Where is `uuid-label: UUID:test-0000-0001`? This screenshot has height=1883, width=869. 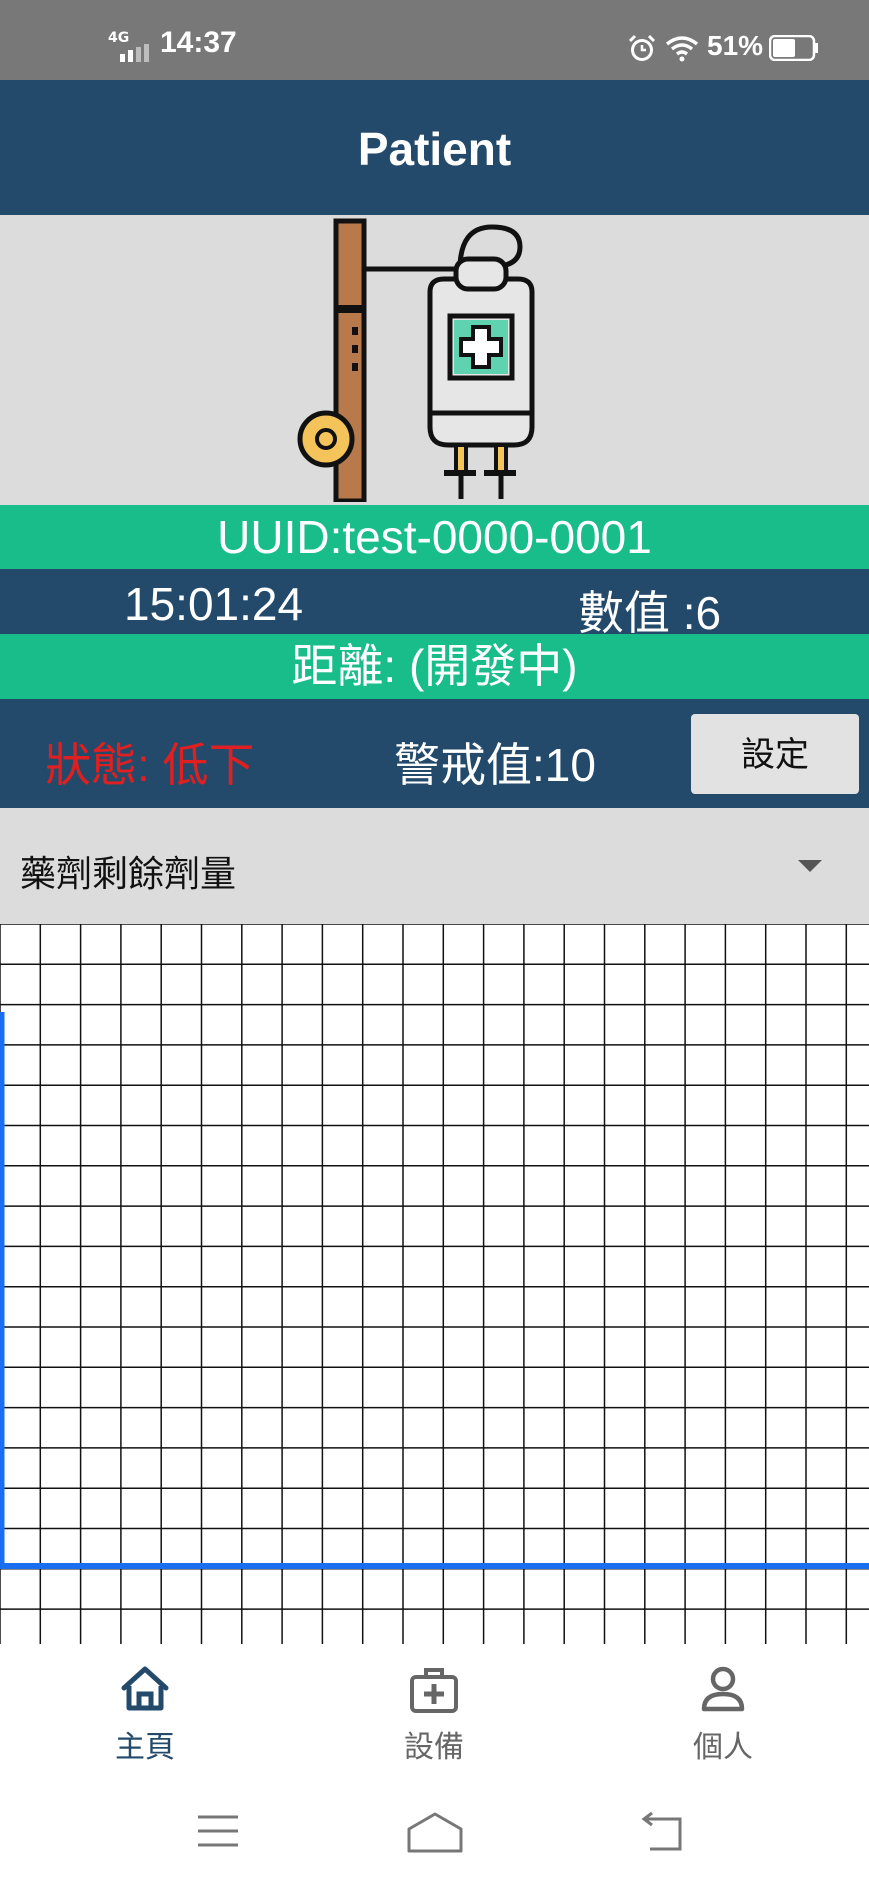 uuid-label: UUID:test-0000-0001 is located at coordinates (434, 537).